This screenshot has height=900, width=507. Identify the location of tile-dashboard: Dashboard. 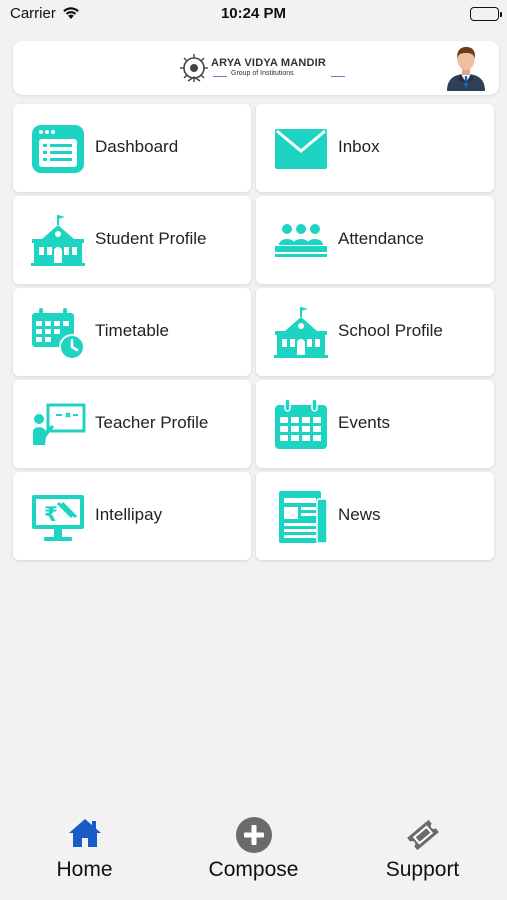
(132, 148).